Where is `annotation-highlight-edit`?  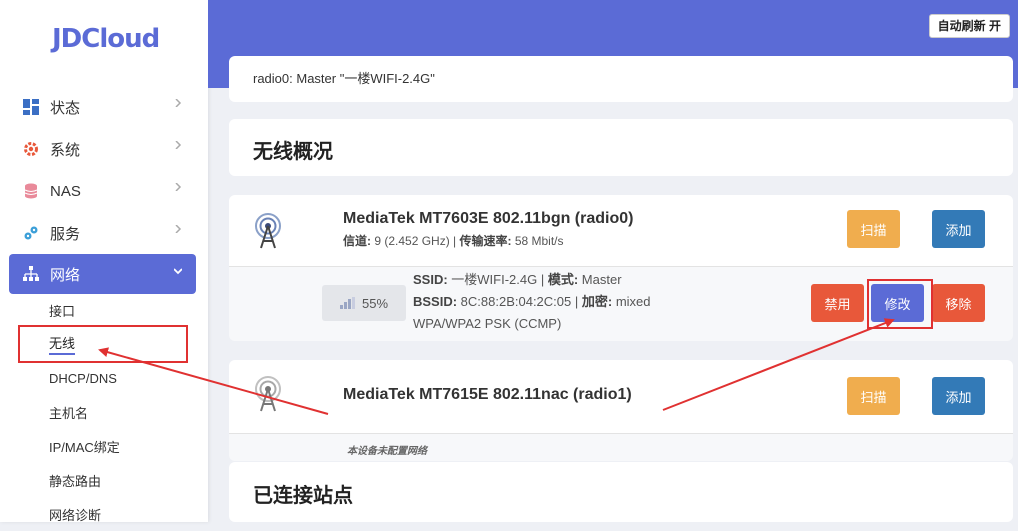 annotation-highlight-edit is located at coordinates (900, 304).